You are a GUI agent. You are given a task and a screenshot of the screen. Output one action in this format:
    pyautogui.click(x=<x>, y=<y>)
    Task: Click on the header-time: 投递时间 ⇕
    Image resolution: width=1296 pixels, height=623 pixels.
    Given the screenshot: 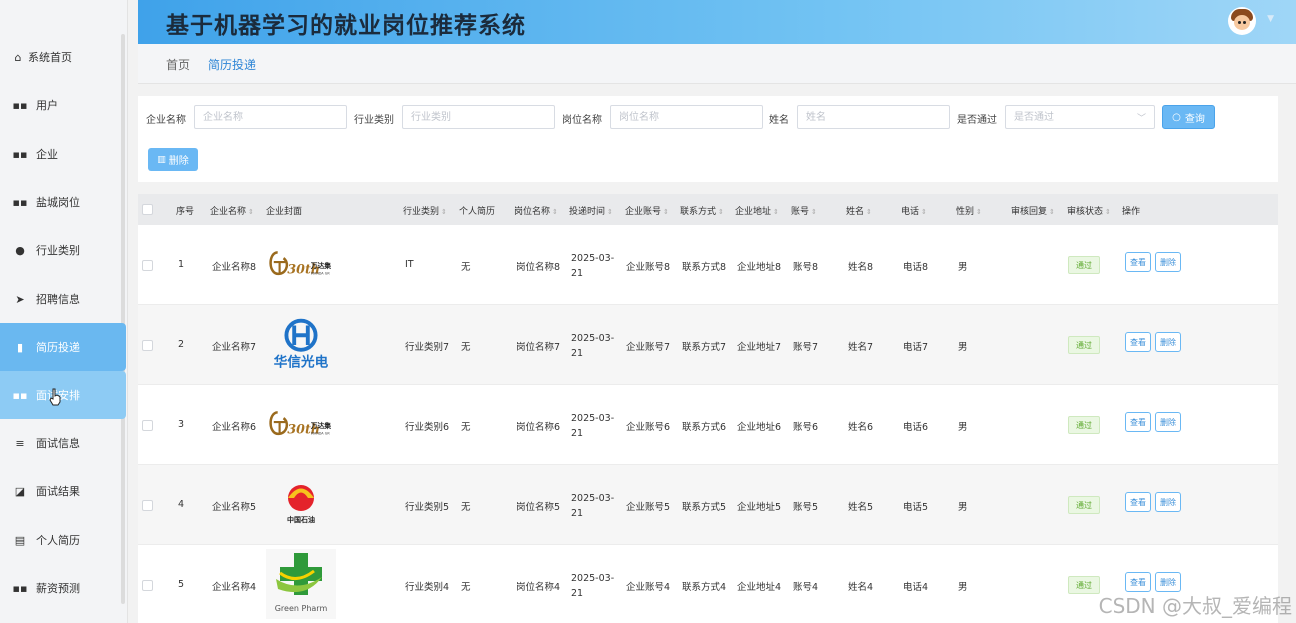 What is the action you would take?
    pyautogui.click(x=591, y=210)
    